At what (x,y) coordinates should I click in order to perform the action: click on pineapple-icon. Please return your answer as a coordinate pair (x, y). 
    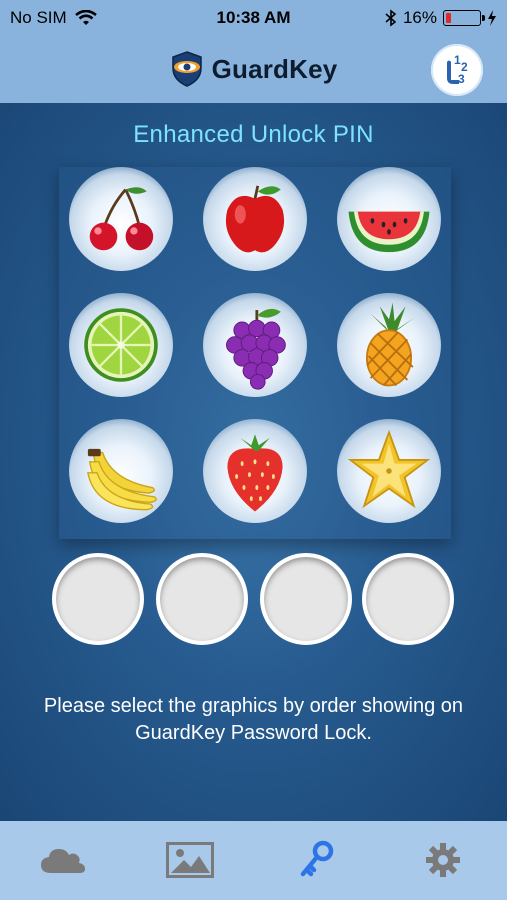
    Looking at the image, I should click on (390, 344).